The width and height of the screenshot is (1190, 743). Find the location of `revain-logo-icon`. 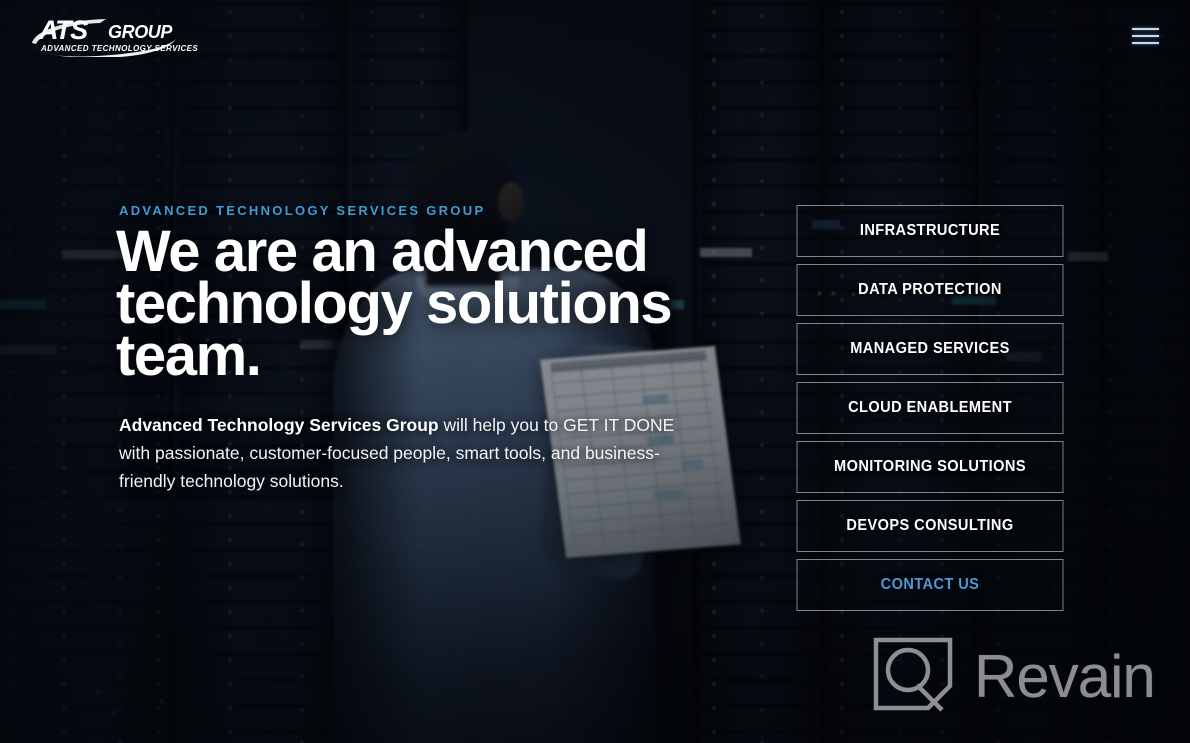

revain-logo-icon is located at coordinates (913, 674).